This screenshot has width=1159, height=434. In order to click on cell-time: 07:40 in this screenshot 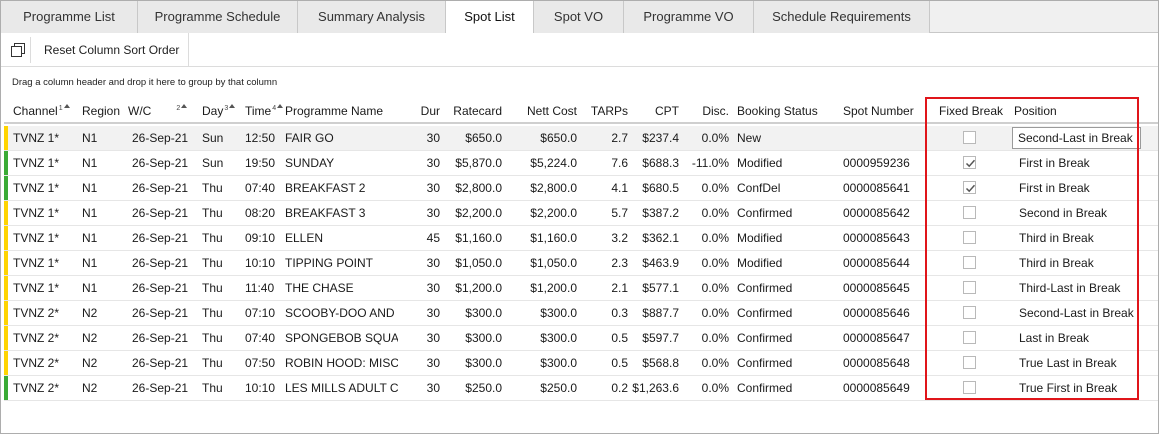, I will do `click(263, 338)`.